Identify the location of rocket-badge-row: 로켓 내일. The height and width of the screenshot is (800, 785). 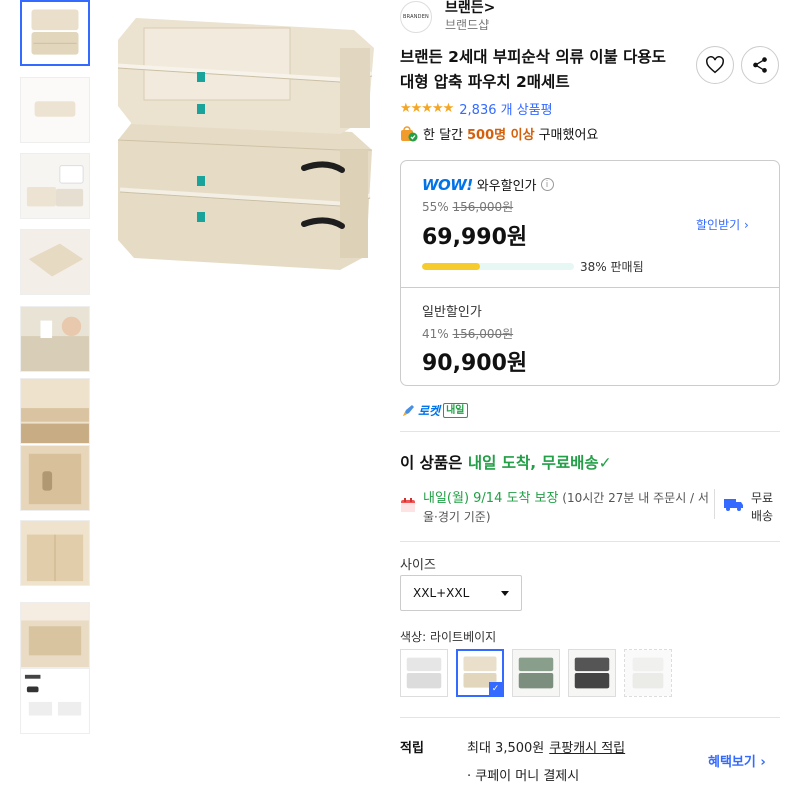
(434, 410).